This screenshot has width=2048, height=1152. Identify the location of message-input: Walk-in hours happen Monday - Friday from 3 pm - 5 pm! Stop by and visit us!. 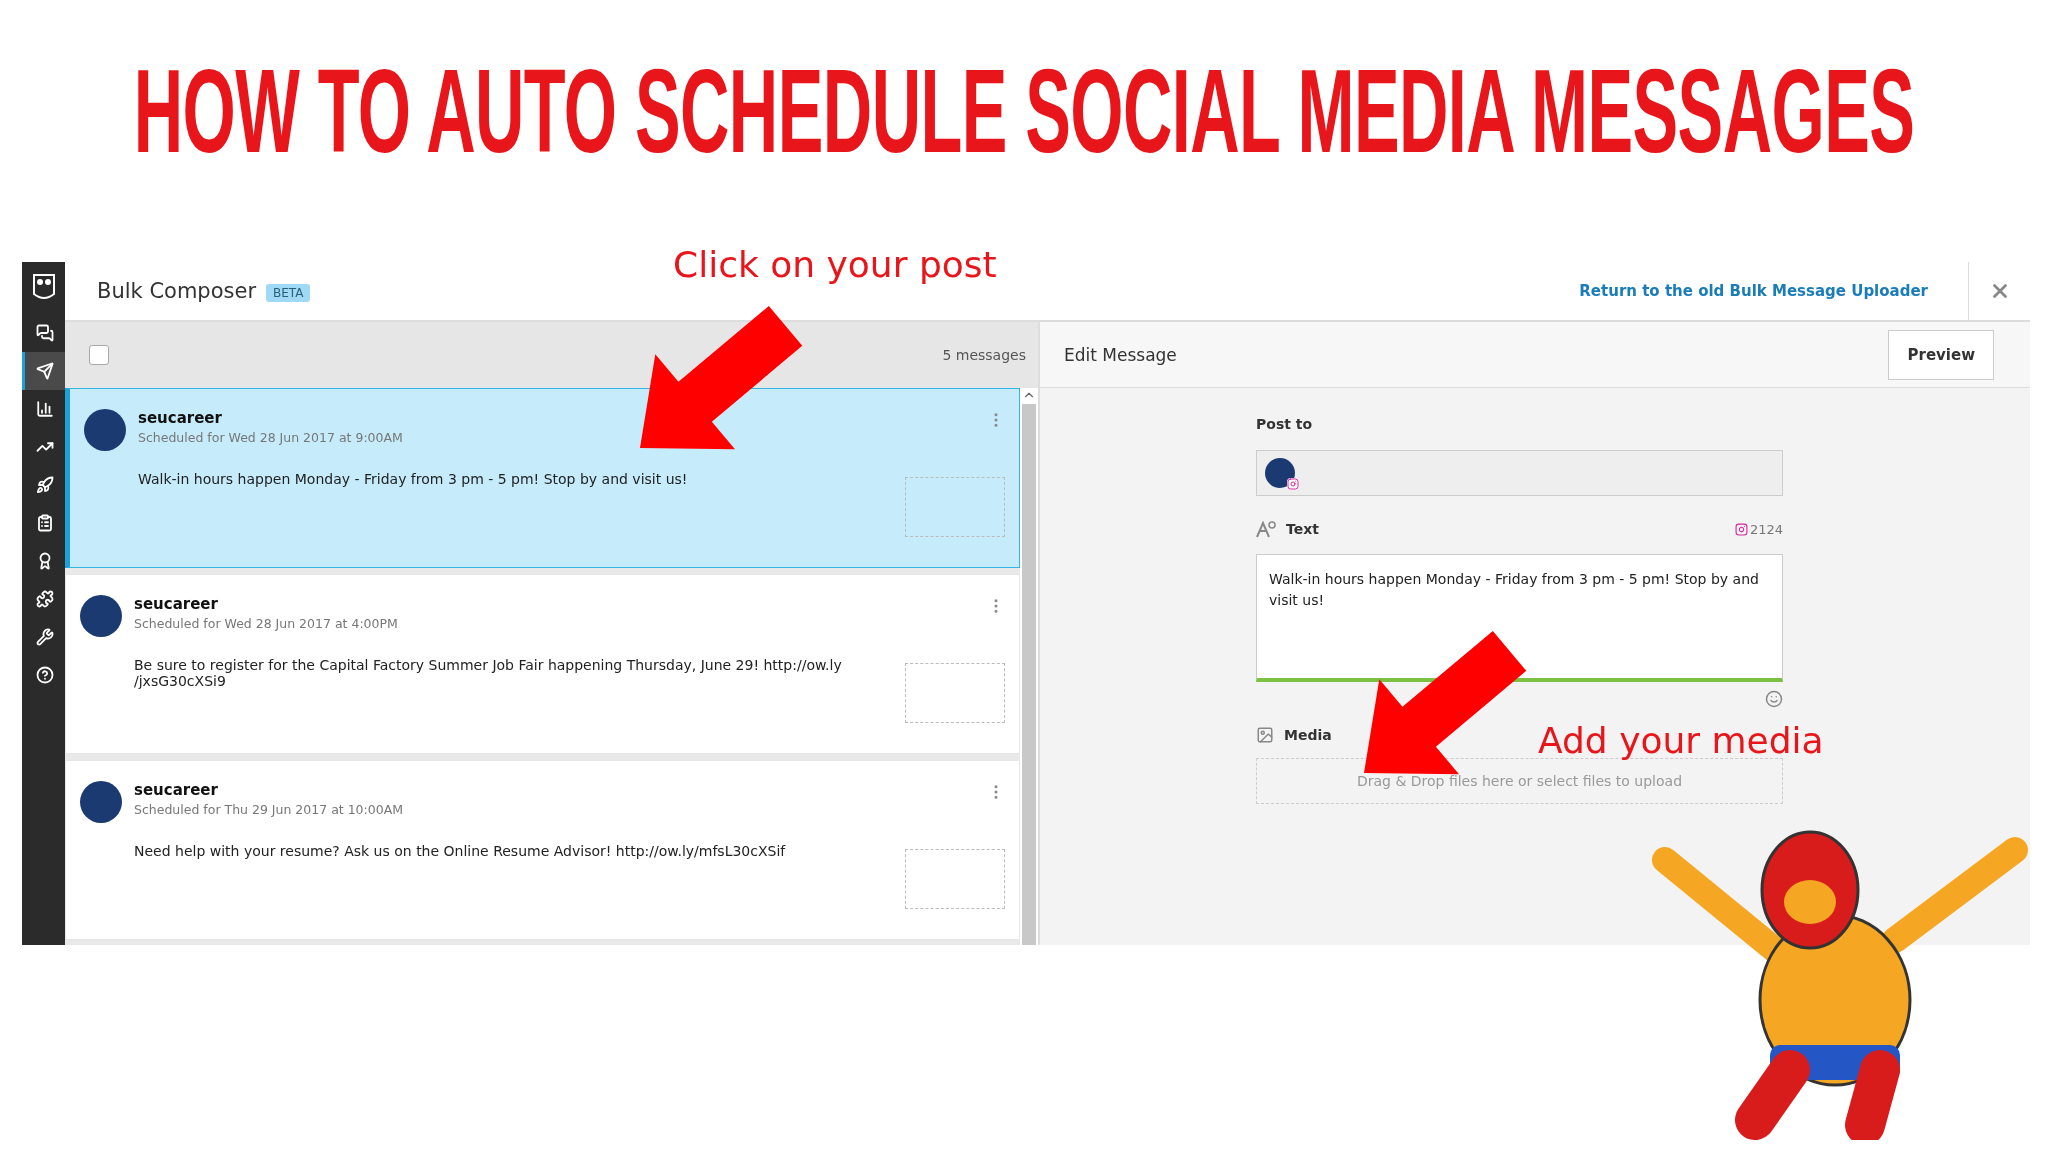
(1519, 618).